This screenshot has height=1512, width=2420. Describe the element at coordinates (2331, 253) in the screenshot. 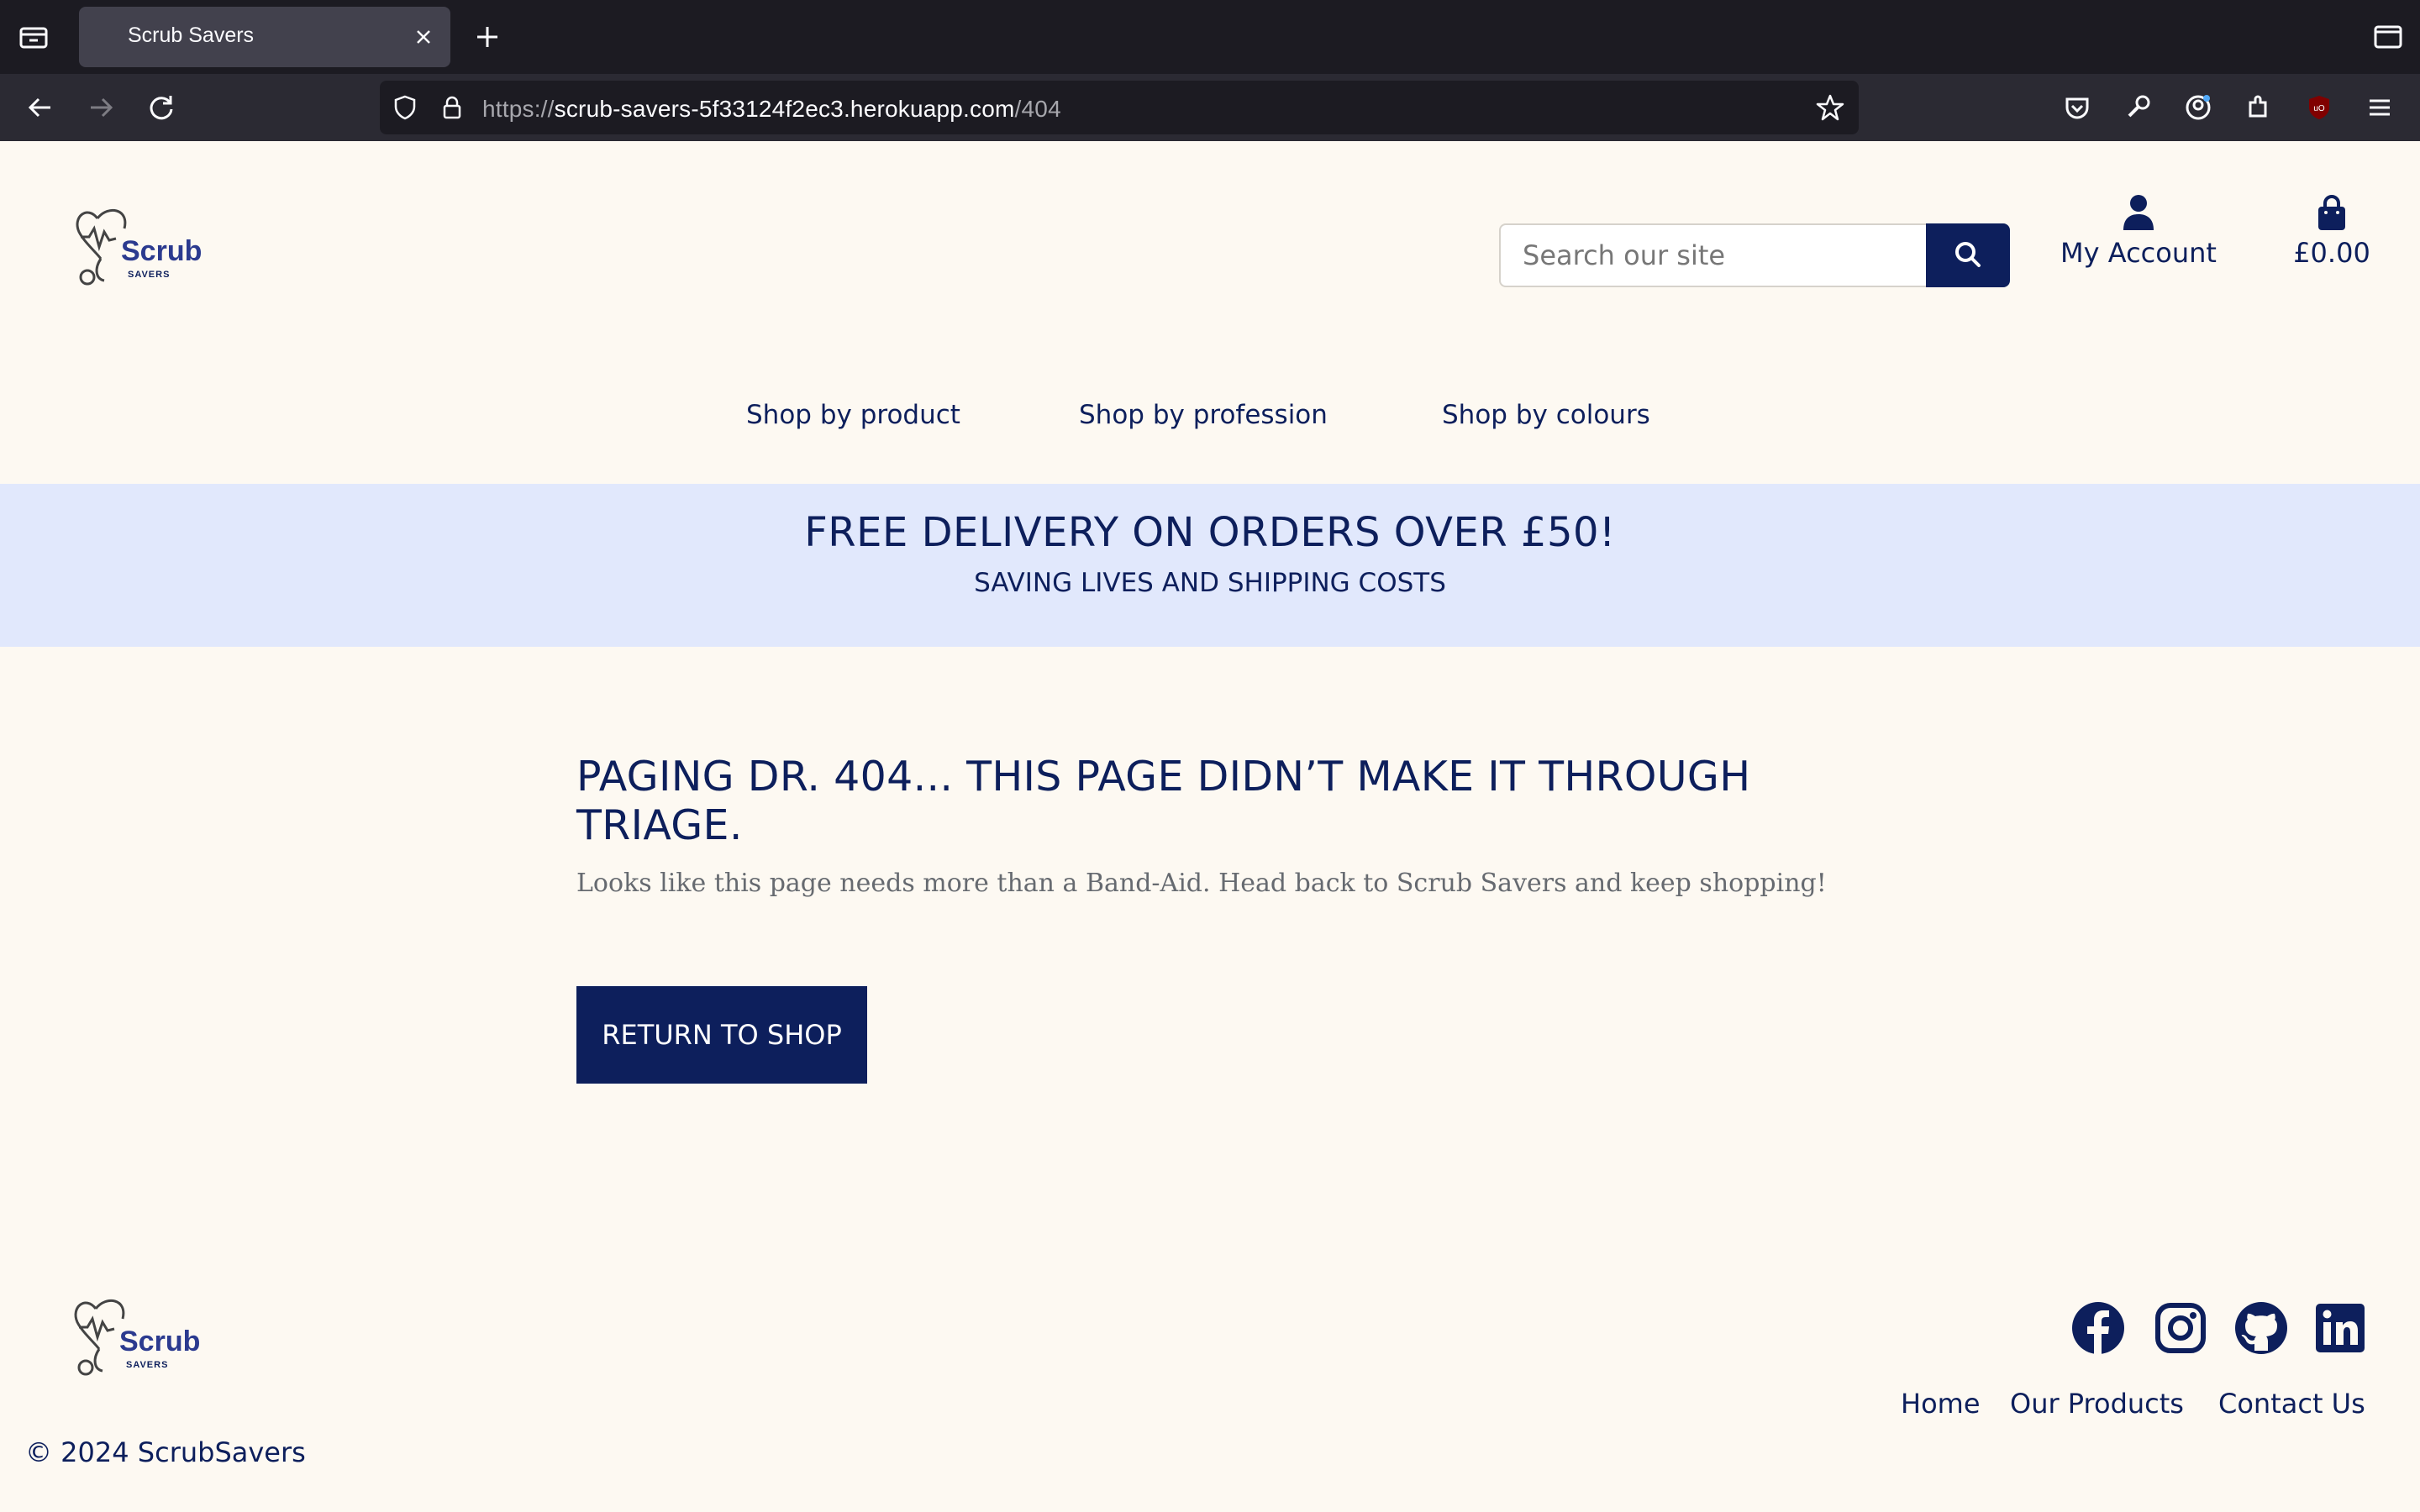

I see `bag-total: £0.00` at that location.